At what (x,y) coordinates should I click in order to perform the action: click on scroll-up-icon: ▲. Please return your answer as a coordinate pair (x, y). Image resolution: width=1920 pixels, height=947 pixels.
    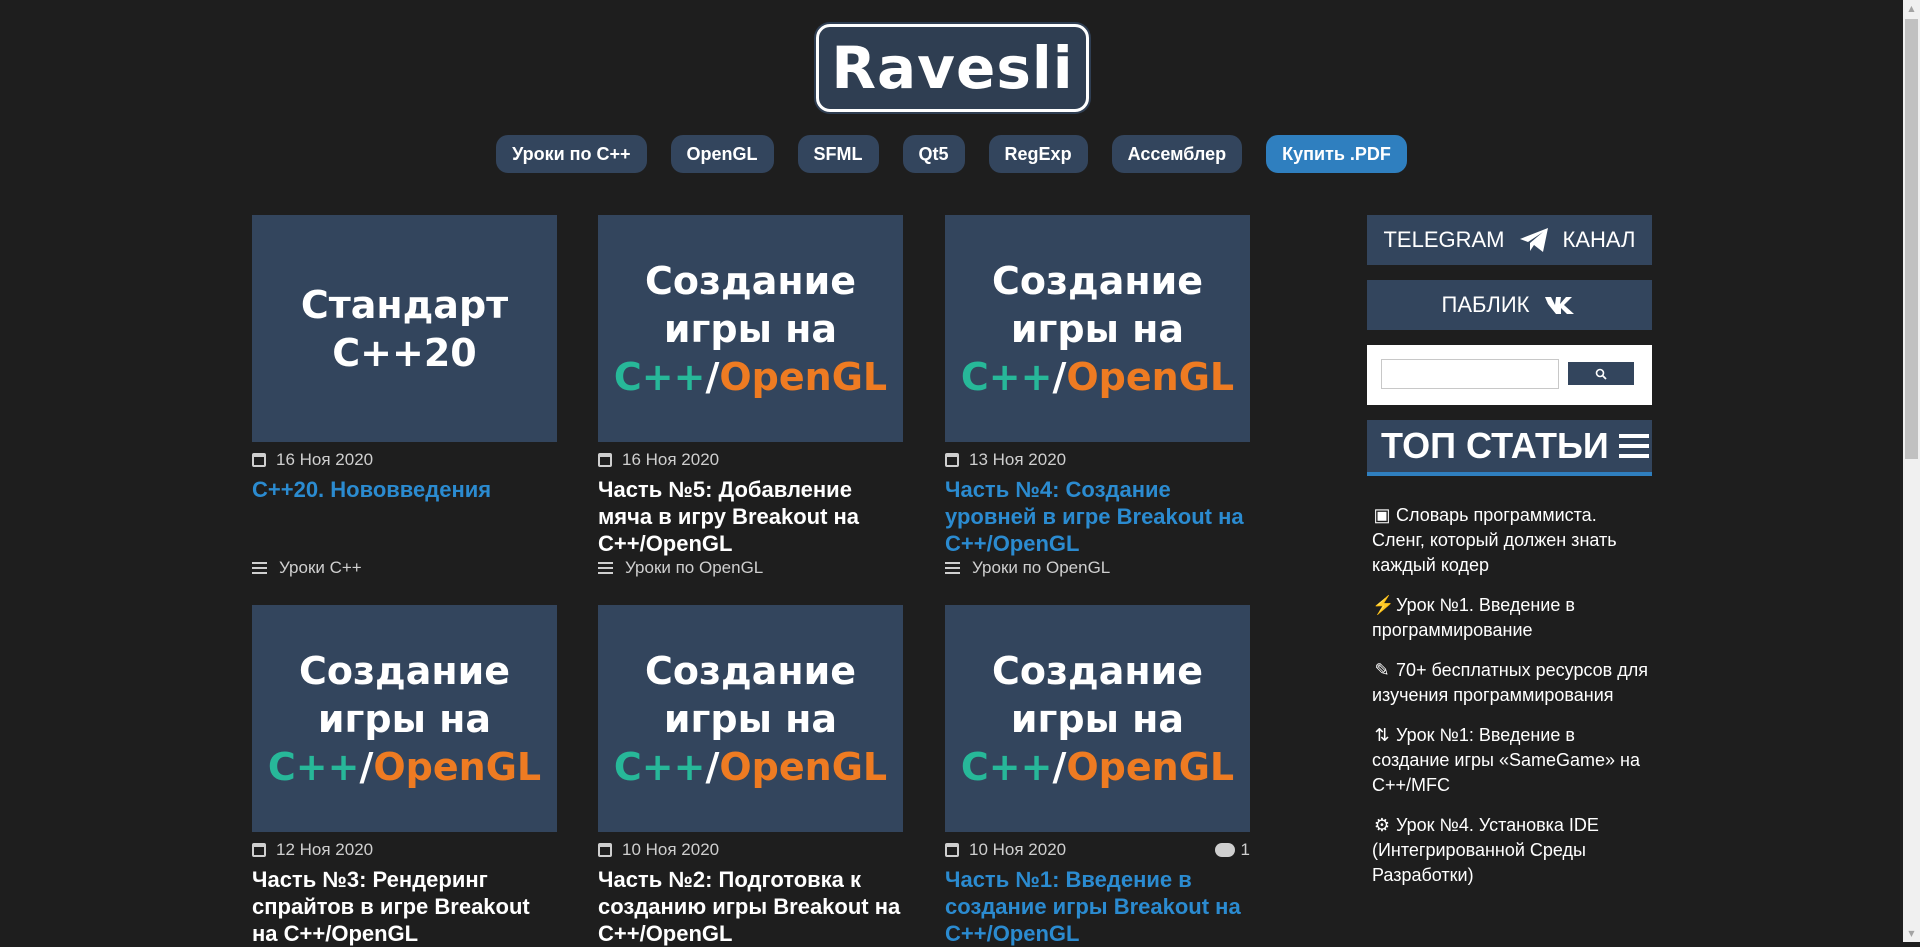
    Looking at the image, I should click on (1911, 8).